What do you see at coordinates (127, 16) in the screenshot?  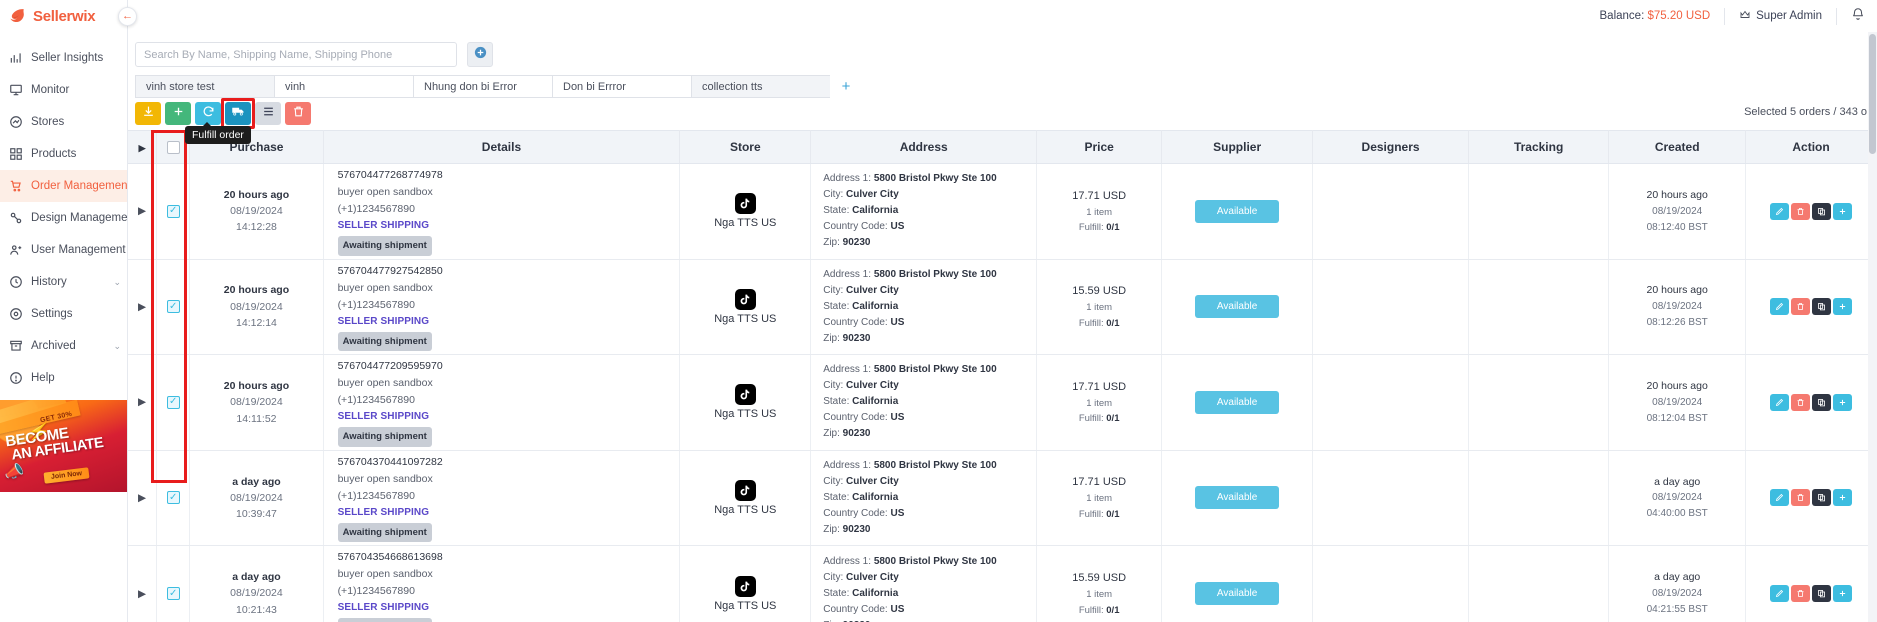 I see `sidebar-collapse-button: ←` at bounding box center [127, 16].